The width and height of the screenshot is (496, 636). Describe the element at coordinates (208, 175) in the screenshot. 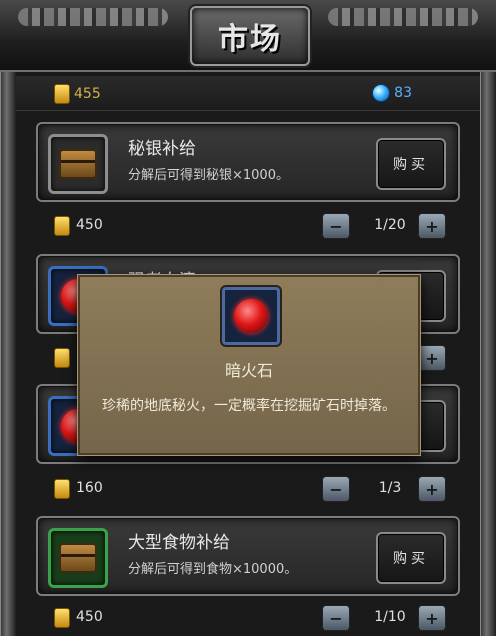

I see `item-description: 分解后可得到秘银×1000。` at that location.